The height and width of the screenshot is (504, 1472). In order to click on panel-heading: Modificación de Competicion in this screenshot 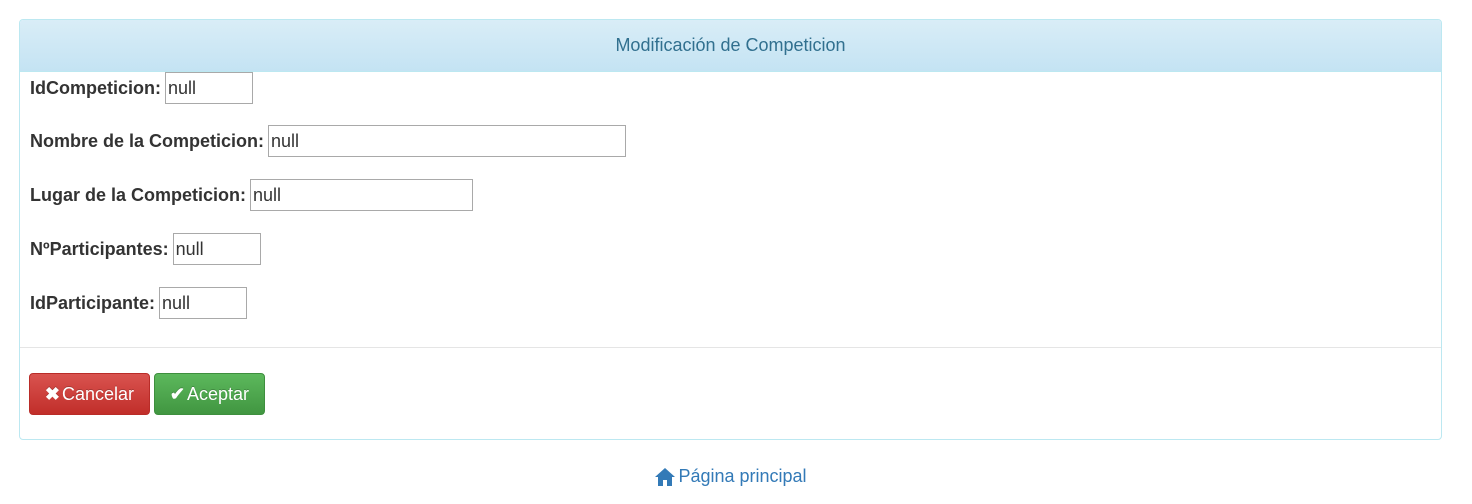, I will do `click(730, 46)`.